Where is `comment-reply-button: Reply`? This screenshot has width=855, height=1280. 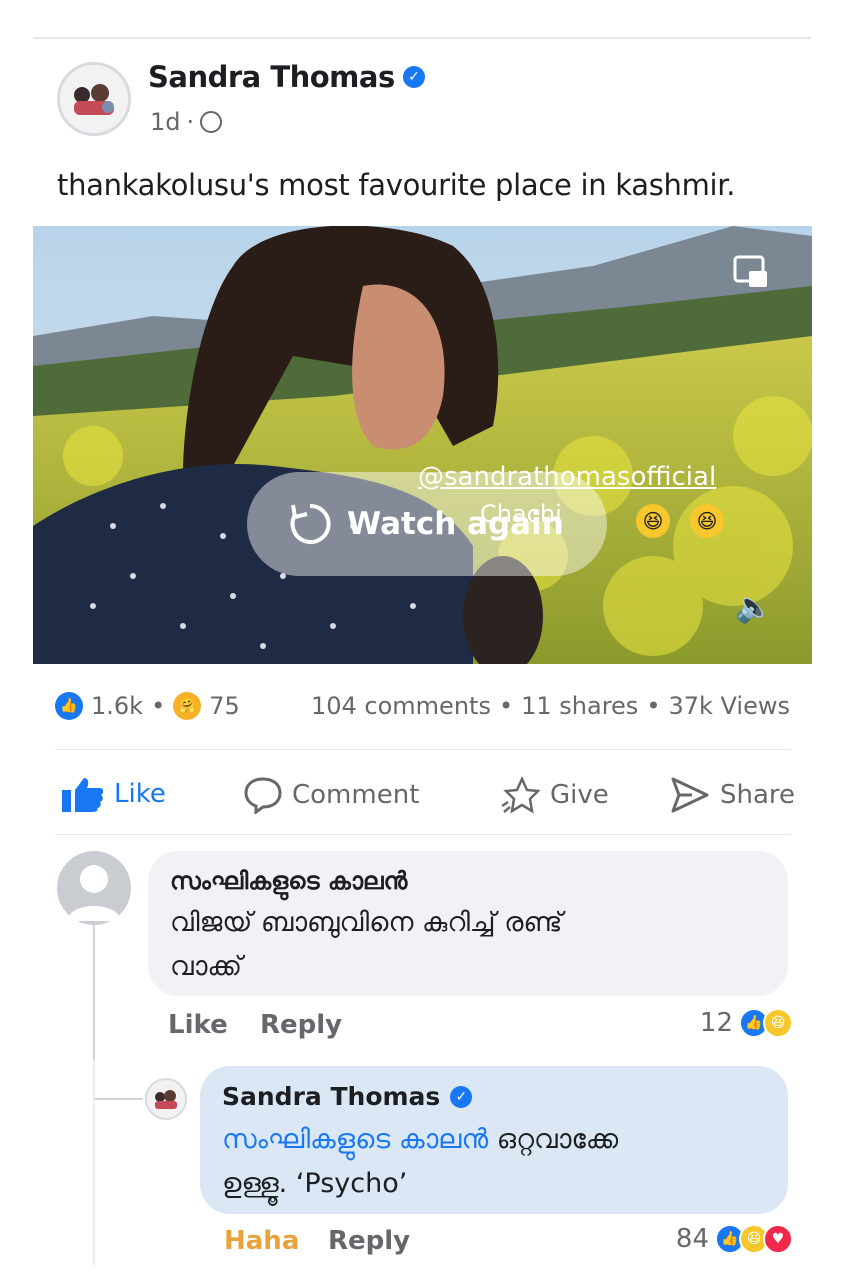
comment-reply-button: Reply is located at coordinates (301, 1025).